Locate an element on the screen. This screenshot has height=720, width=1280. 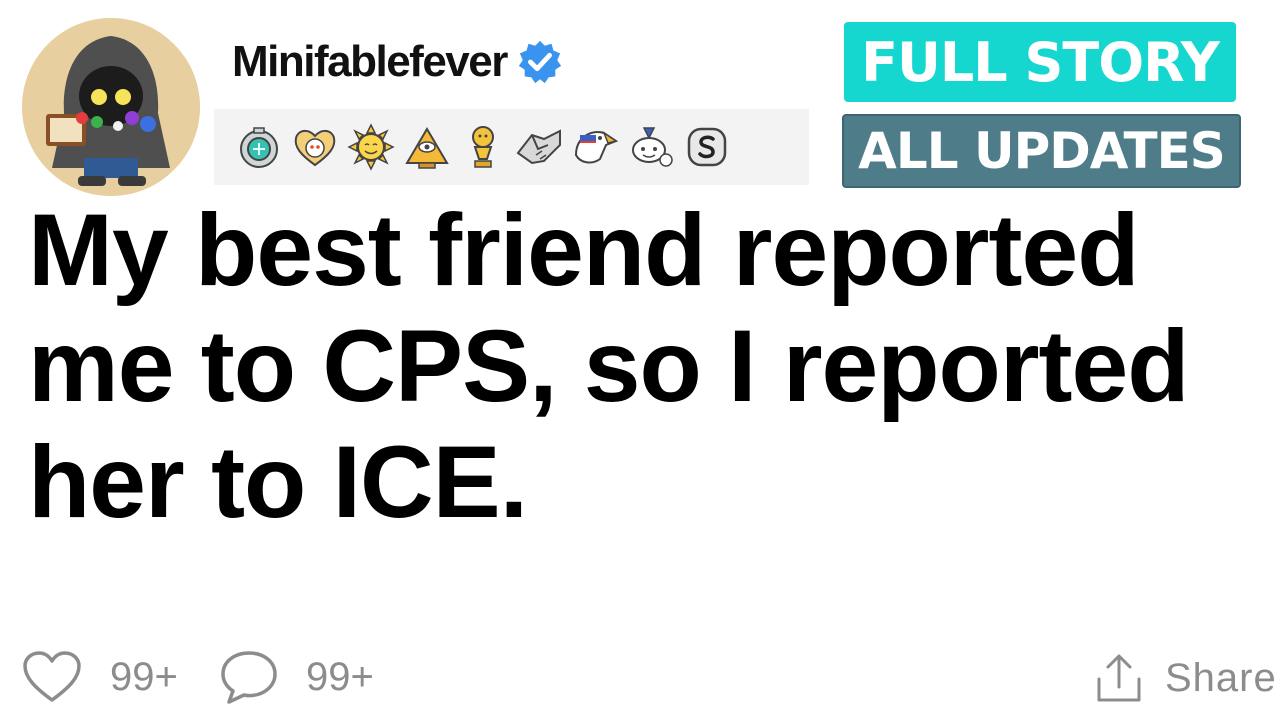
silver-s-award-icon is located at coordinates (707, 147).